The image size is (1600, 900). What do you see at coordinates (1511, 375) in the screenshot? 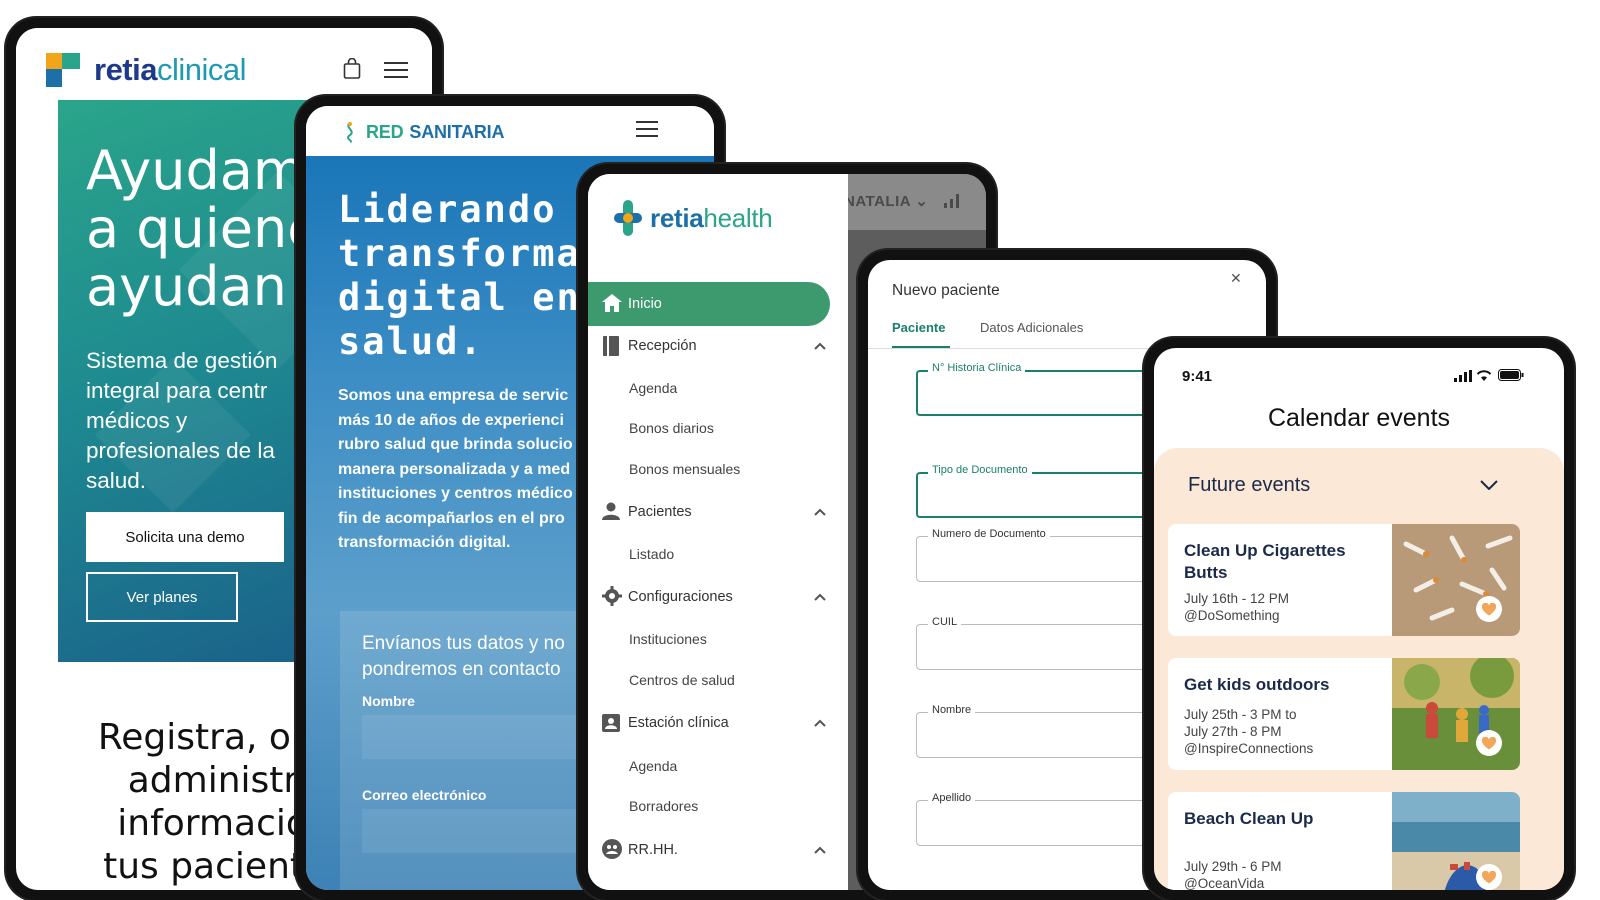
I see `battery-icon` at bounding box center [1511, 375].